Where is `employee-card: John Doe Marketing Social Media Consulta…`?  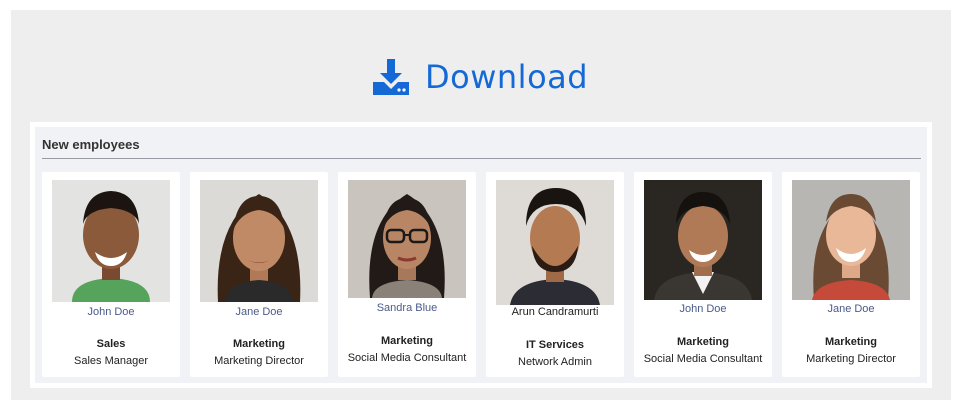
employee-card: John Doe Marketing Social Media Consulta… is located at coordinates (703, 274).